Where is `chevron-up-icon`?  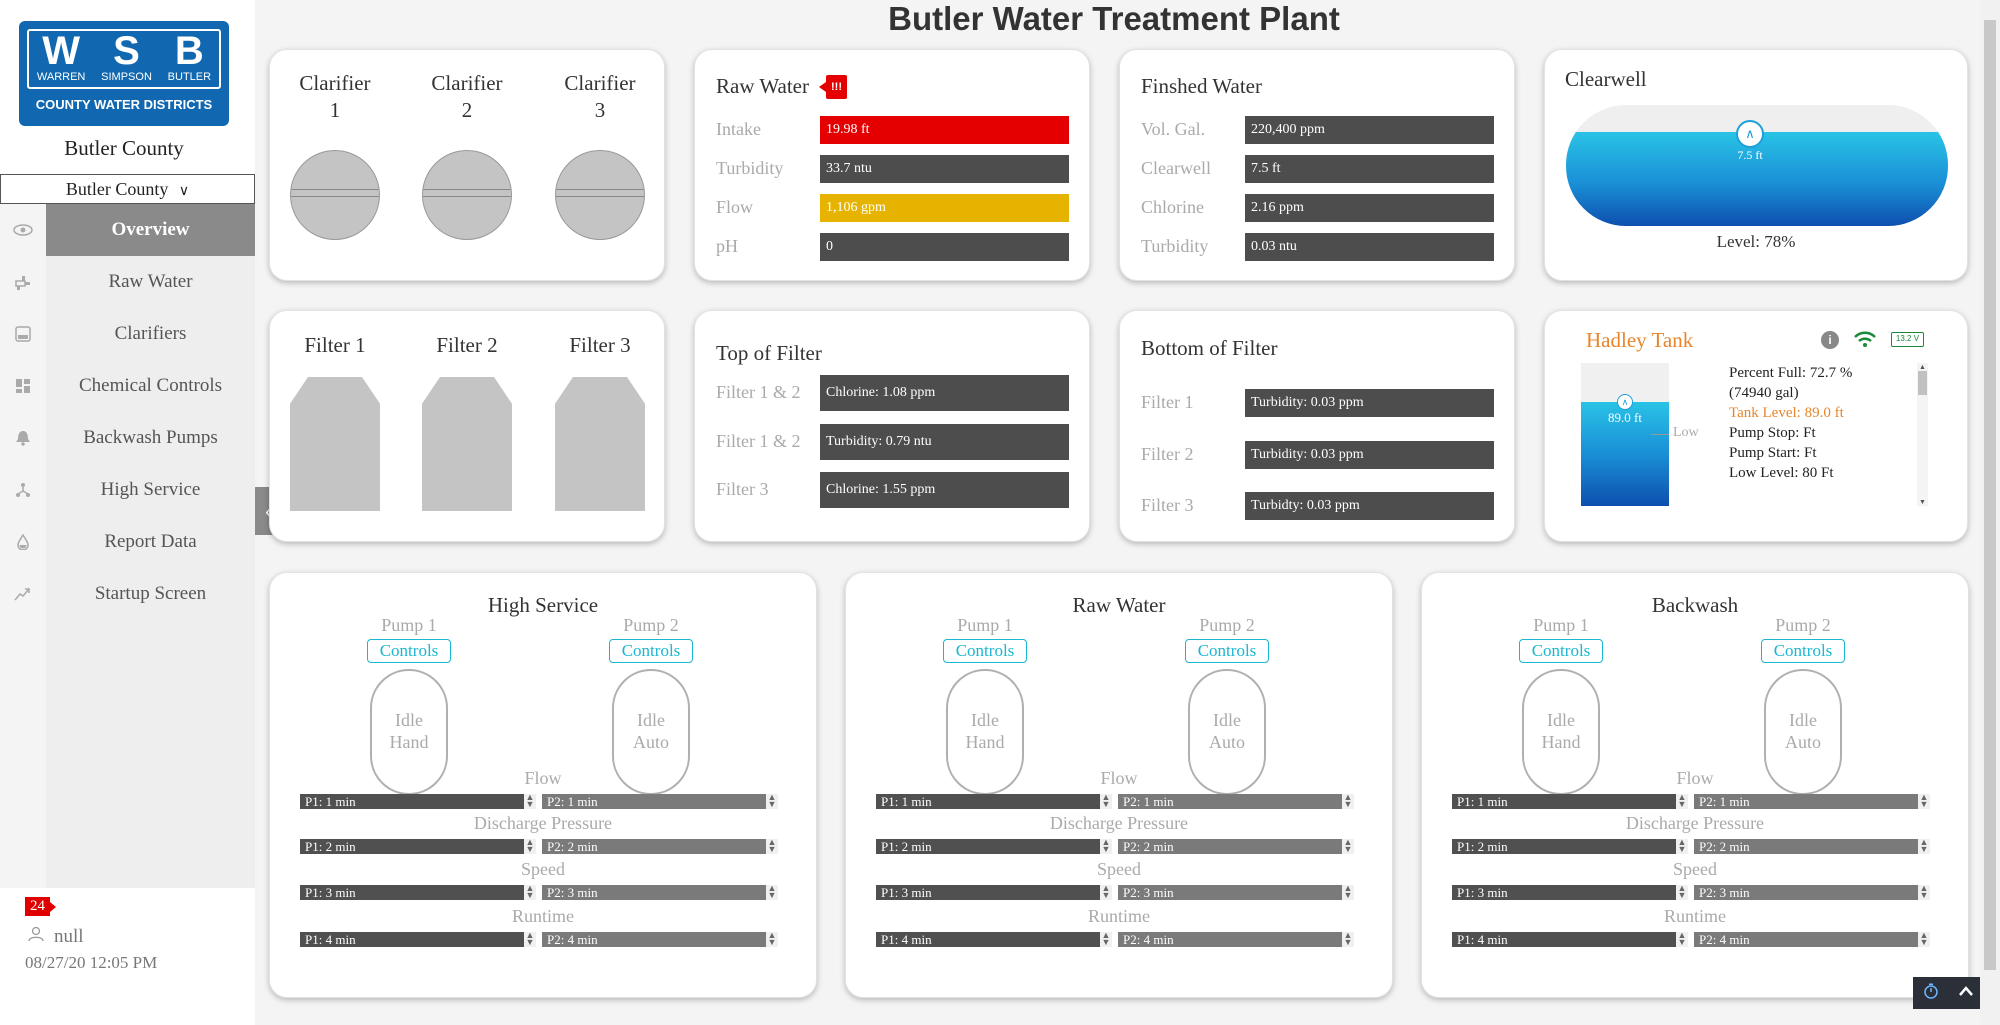
chevron-up-icon is located at coordinates (1966, 993).